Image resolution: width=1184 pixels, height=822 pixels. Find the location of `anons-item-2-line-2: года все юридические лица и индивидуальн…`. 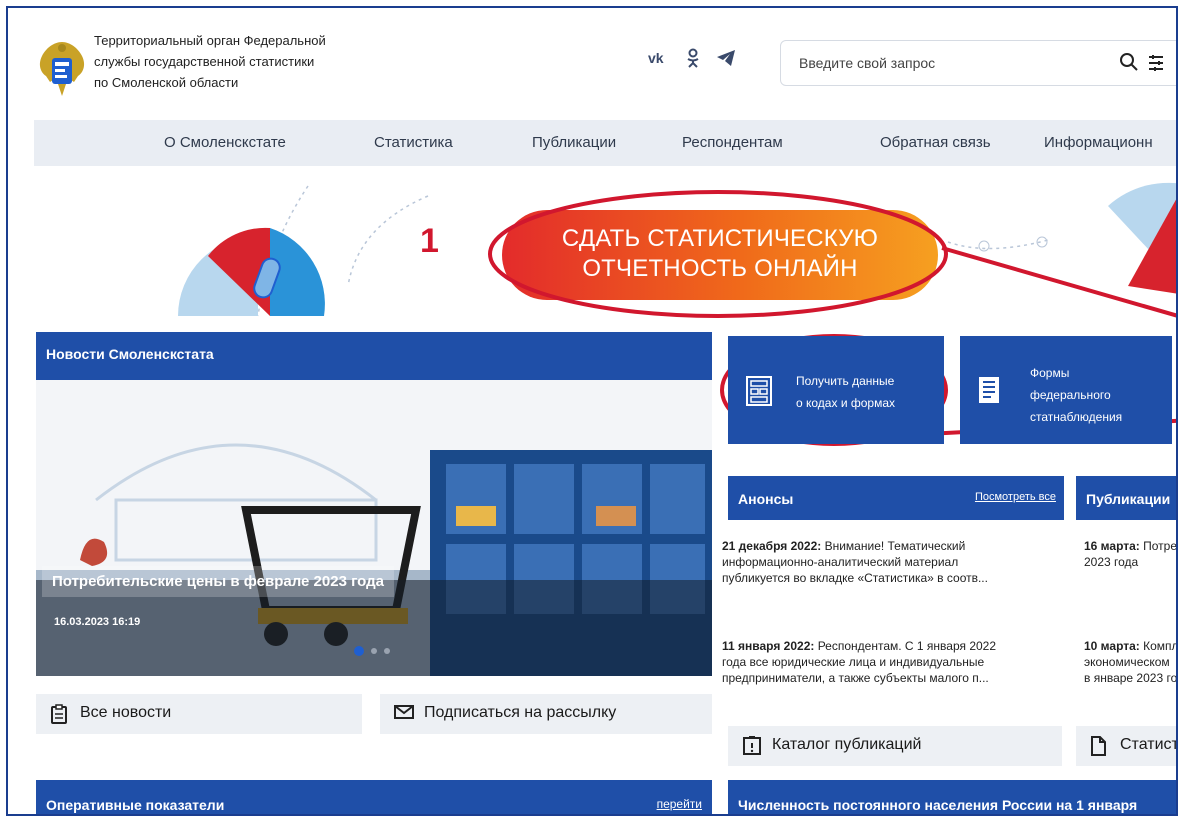

anons-item-2-line-2: года все юридические лица и индивидуальн… is located at coordinates (853, 662).